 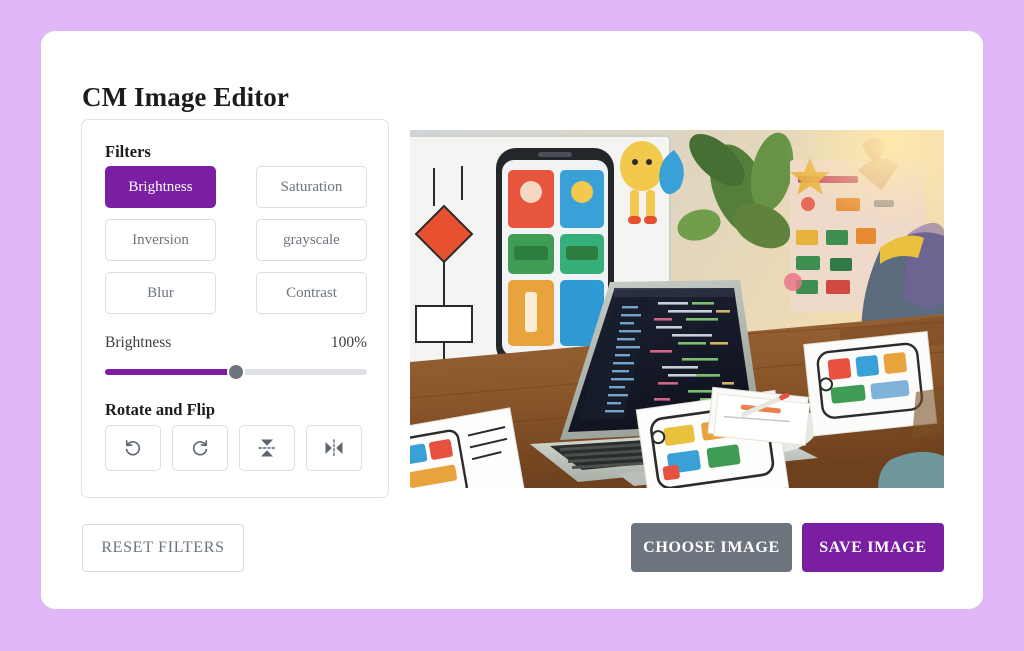 What do you see at coordinates (311, 240) in the screenshot?
I see `filter-button-grayscale: grayscale` at bounding box center [311, 240].